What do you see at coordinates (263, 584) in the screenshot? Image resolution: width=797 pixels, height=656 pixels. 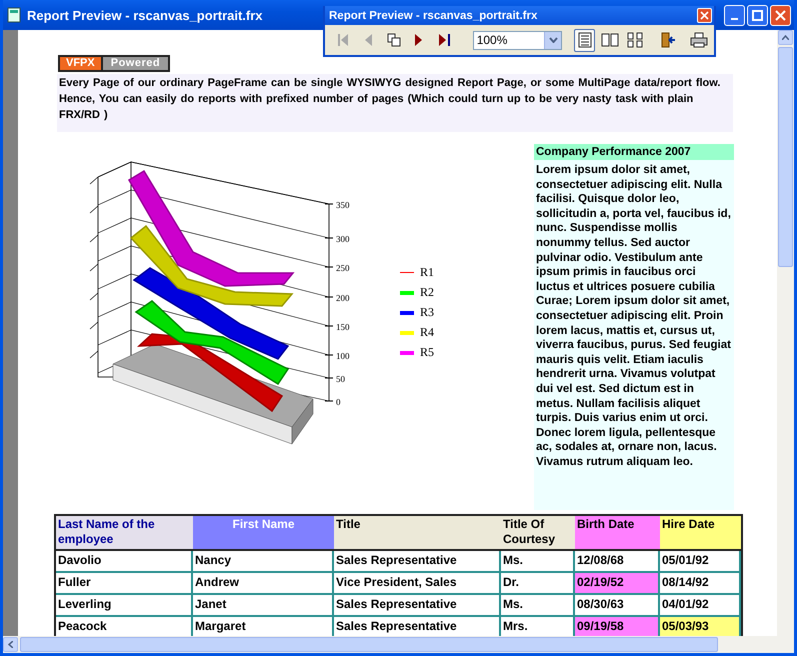 I see `table-cell: Andrew` at bounding box center [263, 584].